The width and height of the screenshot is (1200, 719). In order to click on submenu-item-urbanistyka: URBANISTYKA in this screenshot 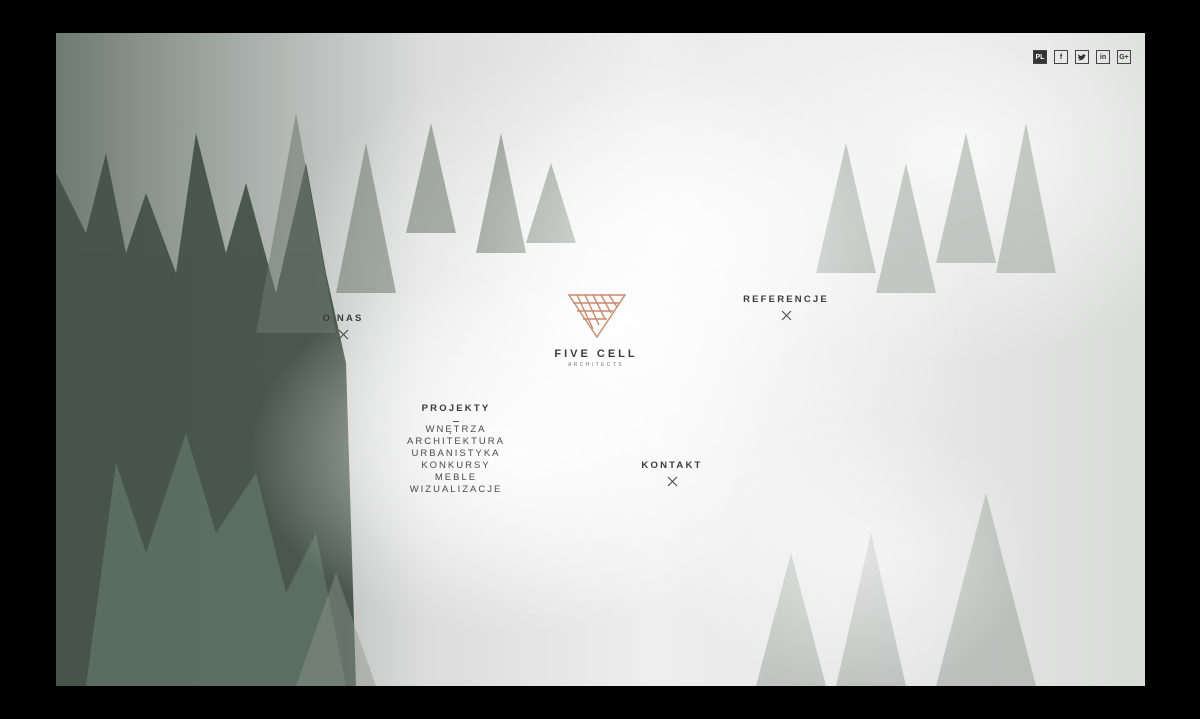, I will do `click(456, 454)`.